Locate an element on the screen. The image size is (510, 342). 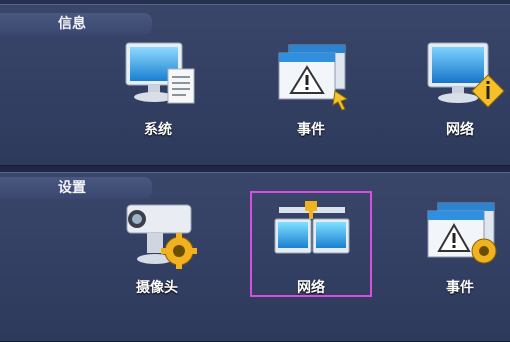
info-item-system: 系统 is located at coordinates (158, 94).